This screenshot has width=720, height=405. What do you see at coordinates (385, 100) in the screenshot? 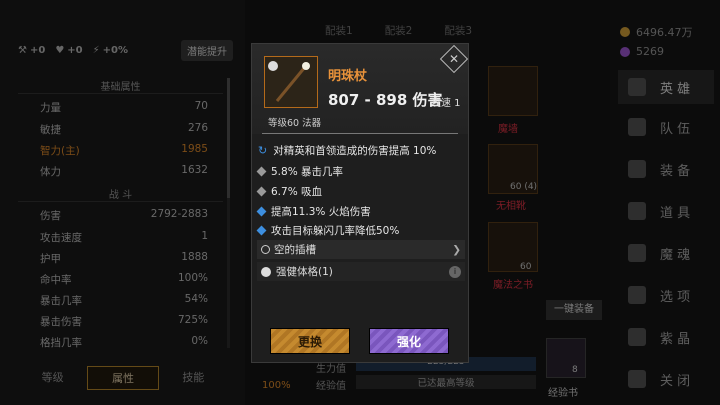
I see `item-damage: 807 - 898 伤害` at bounding box center [385, 100].